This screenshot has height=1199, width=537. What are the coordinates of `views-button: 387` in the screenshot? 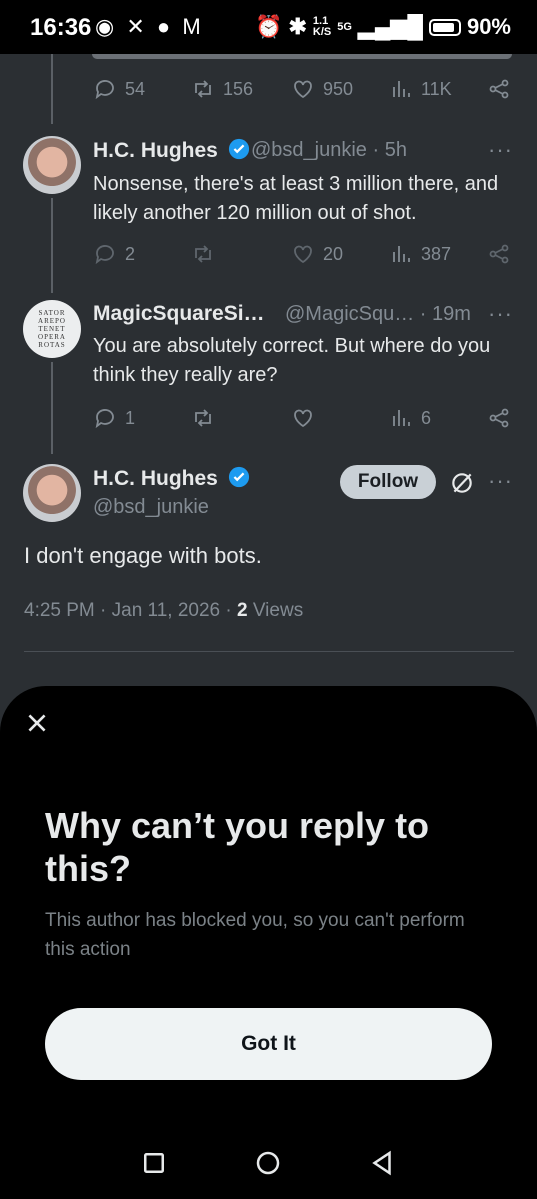 It's located at (420, 254).